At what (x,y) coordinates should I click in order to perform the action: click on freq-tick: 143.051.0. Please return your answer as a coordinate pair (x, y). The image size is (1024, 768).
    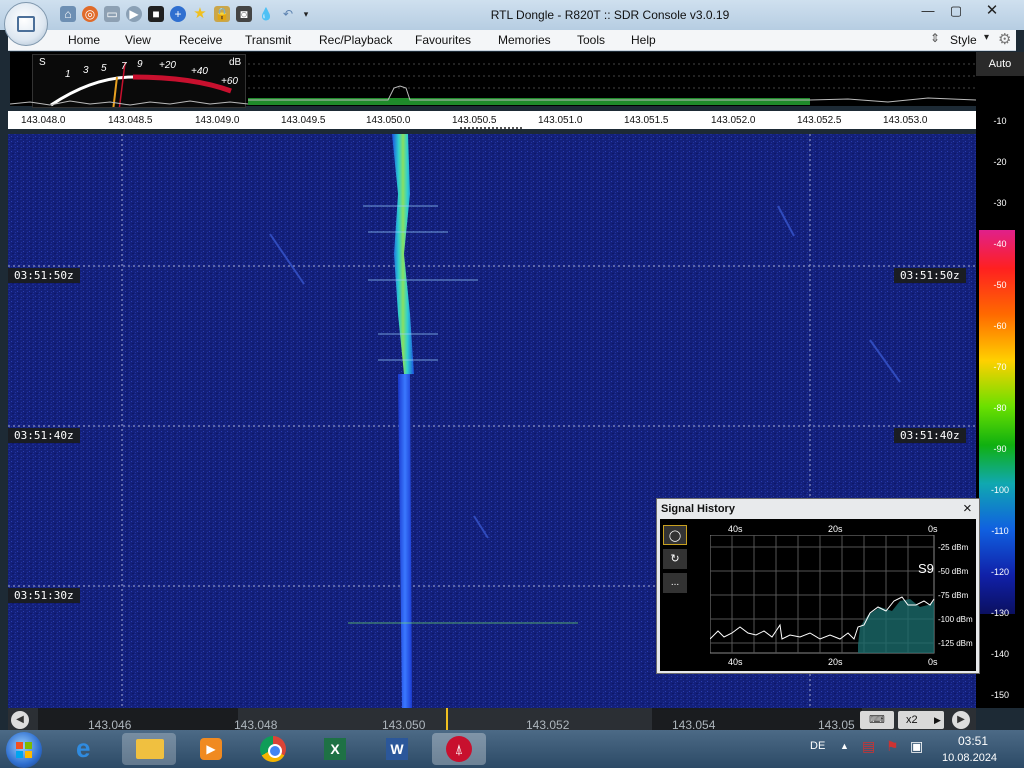
    Looking at the image, I should click on (560, 120).